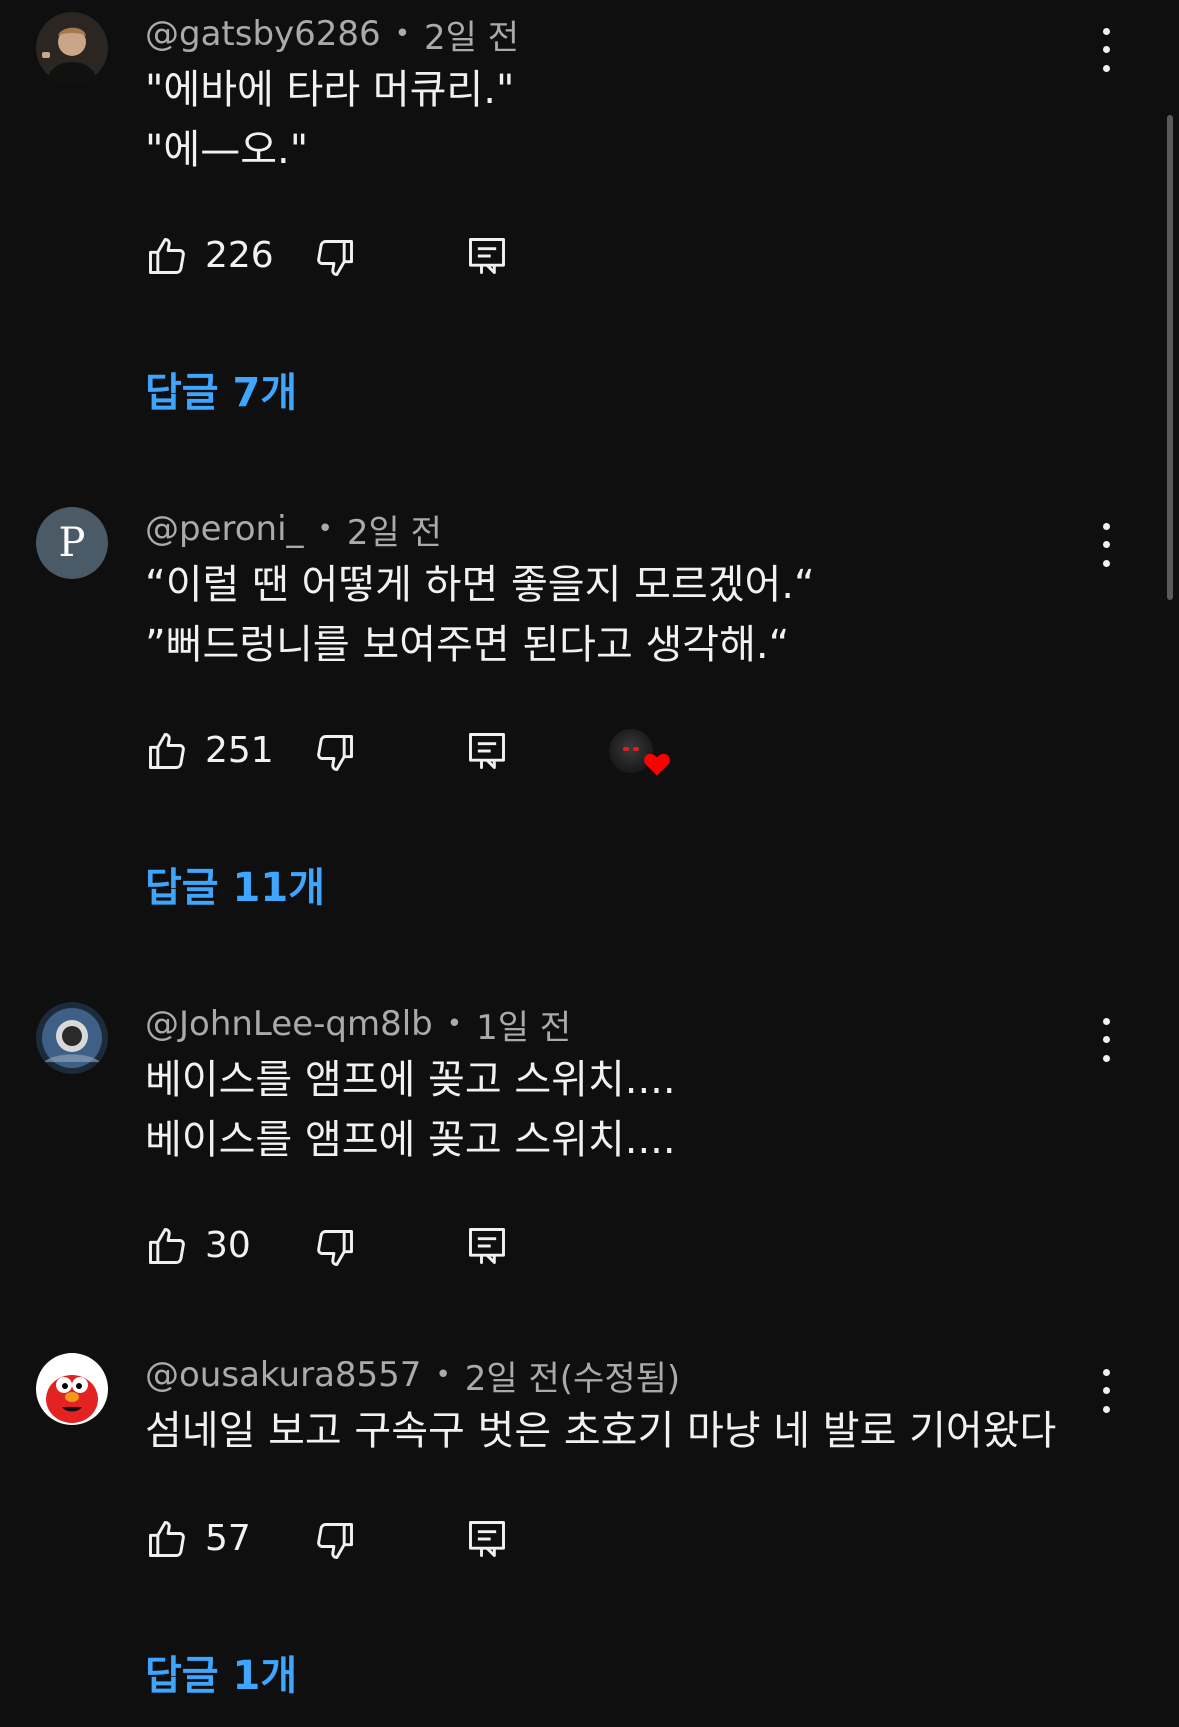  I want to click on comment-meta: @peroni_ • 2일 전, so click(293, 531).